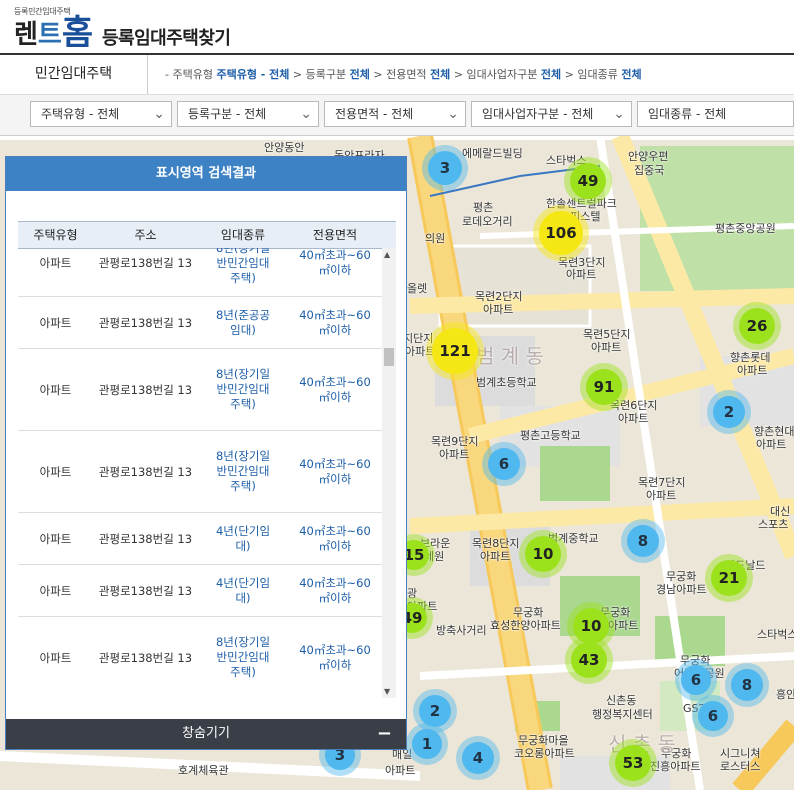 This screenshot has height=790, width=794. What do you see at coordinates (26, 35) in the screenshot?
I see `logo-ren: 렌` at bounding box center [26, 35].